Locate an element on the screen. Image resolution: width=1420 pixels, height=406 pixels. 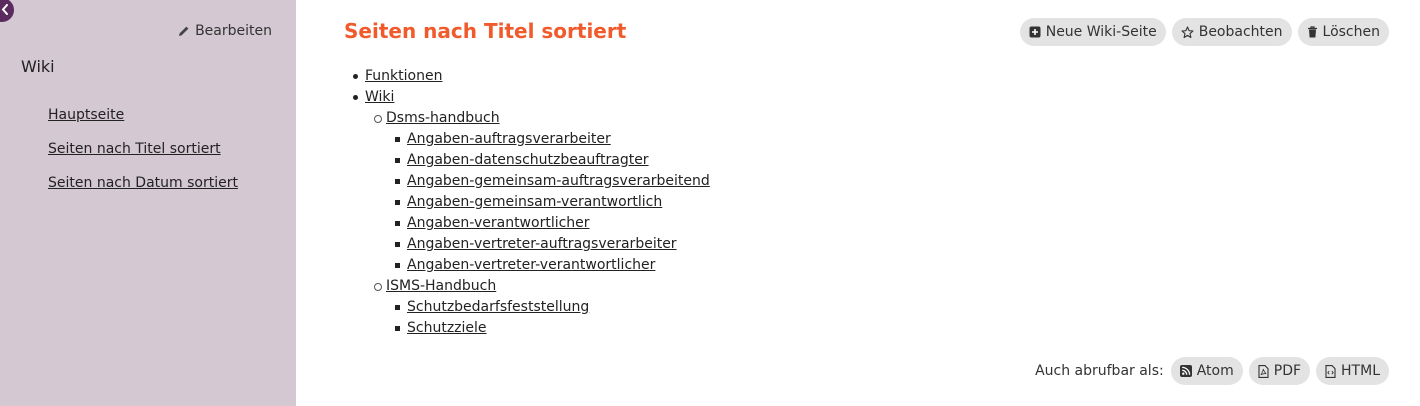
sidebar-link-pages-by-date: Seiten nach Datum sortiert is located at coordinates (143, 183).